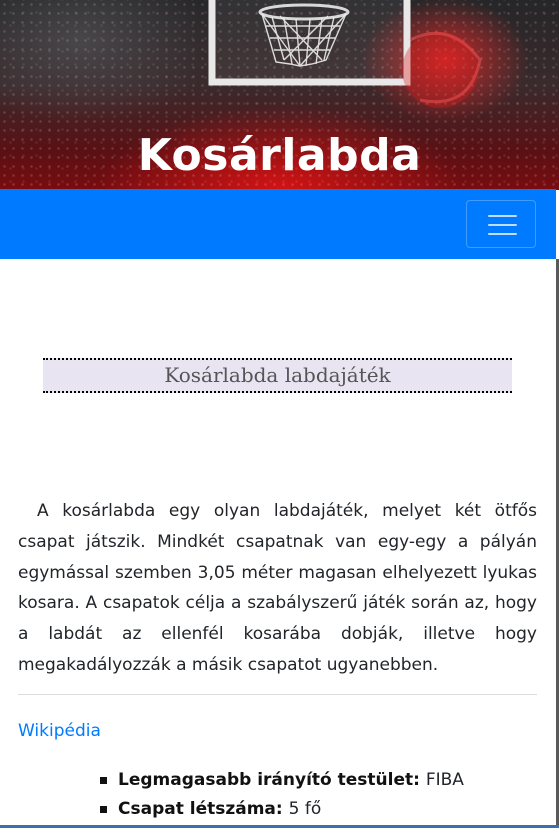  Describe the element at coordinates (501, 224) in the screenshot. I see `menu-toggle-button` at that location.